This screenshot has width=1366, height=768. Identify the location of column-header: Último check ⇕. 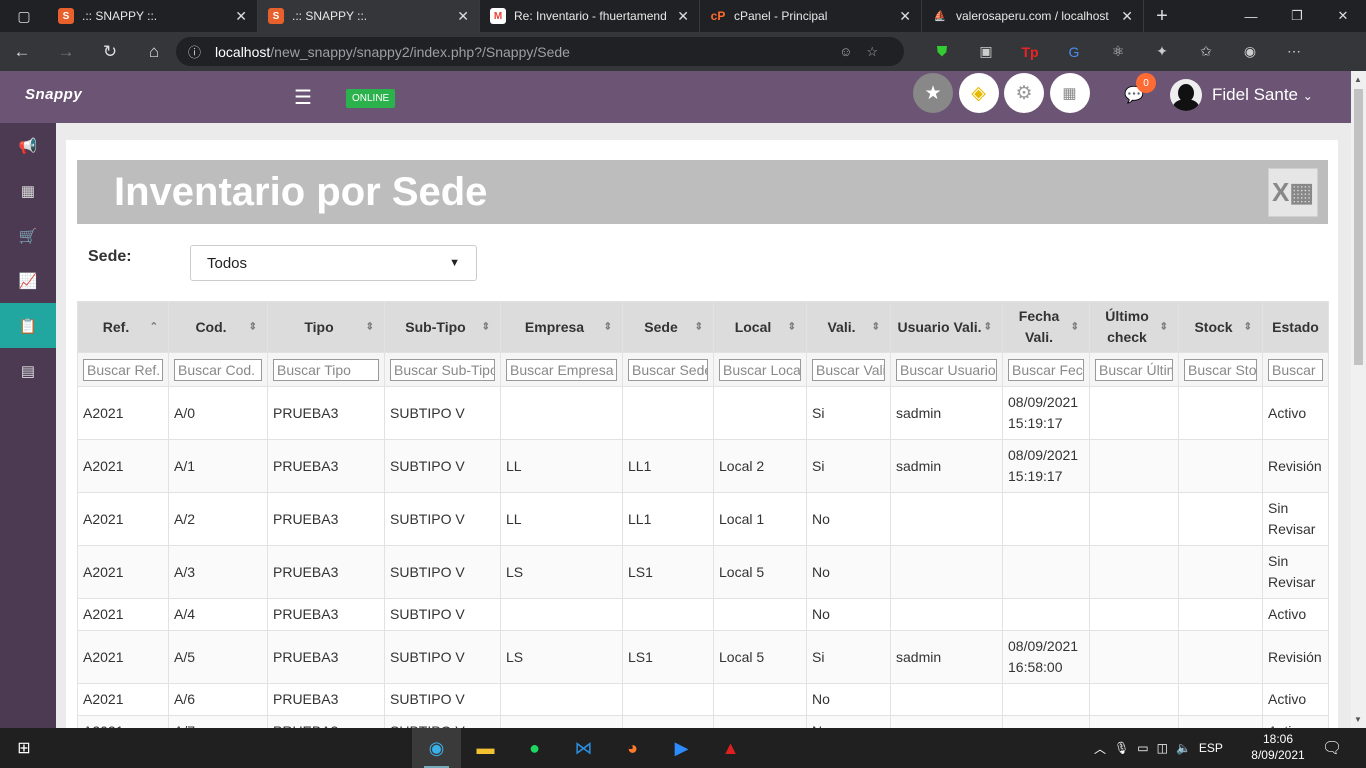
(1134, 327).